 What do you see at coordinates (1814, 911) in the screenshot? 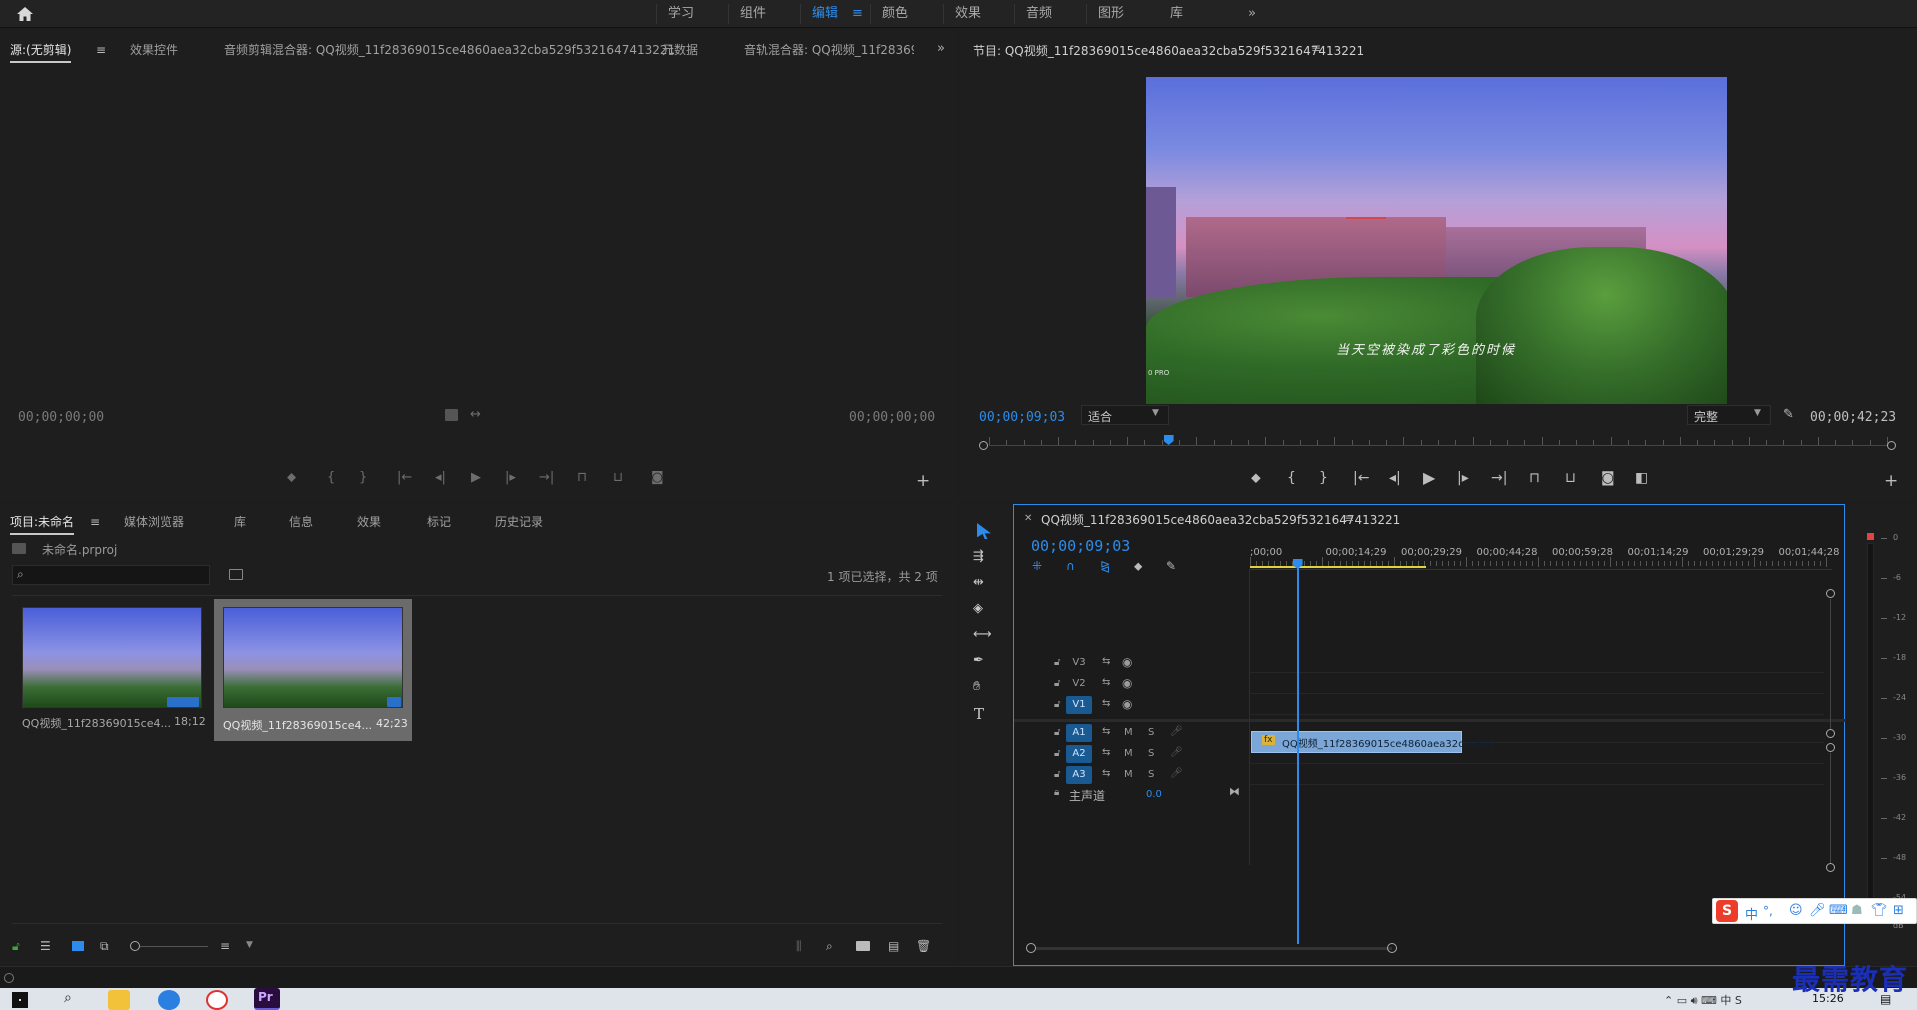
I see `ime-toolbar: S 中 °, ☺ 🎤︎ ⌨ ☗ 👕︎ ⊞` at bounding box center [1814, 911].